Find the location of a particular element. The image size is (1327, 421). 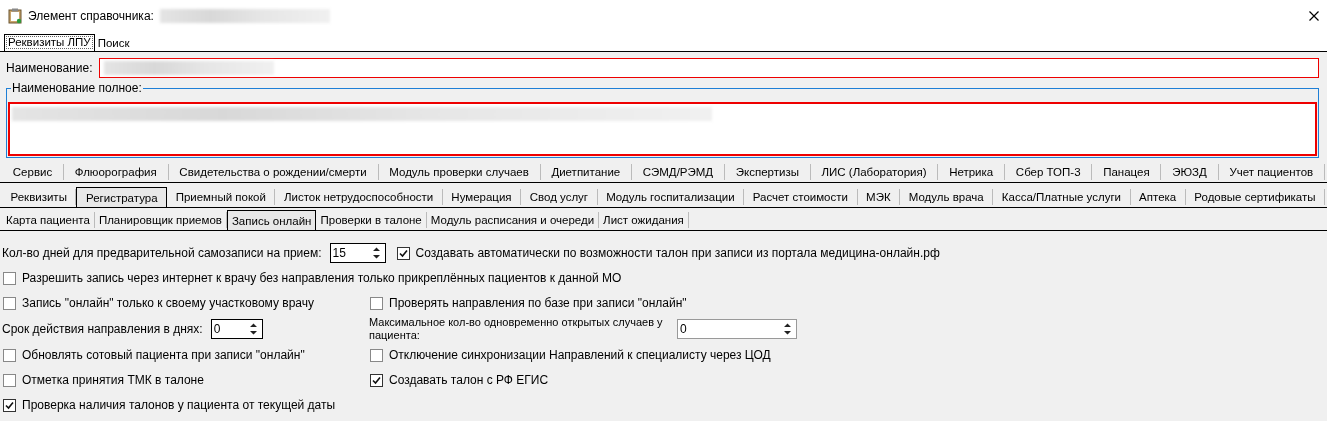

tab: Флюорография is located at coordinates (116, 172).